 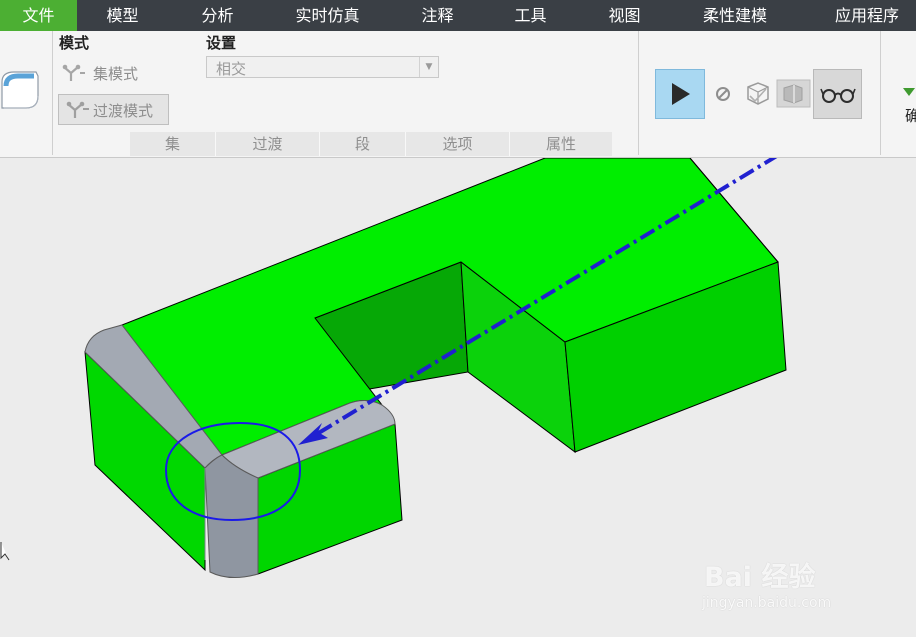 I want to click on pause-no-icon, so click(x=723, y=94).